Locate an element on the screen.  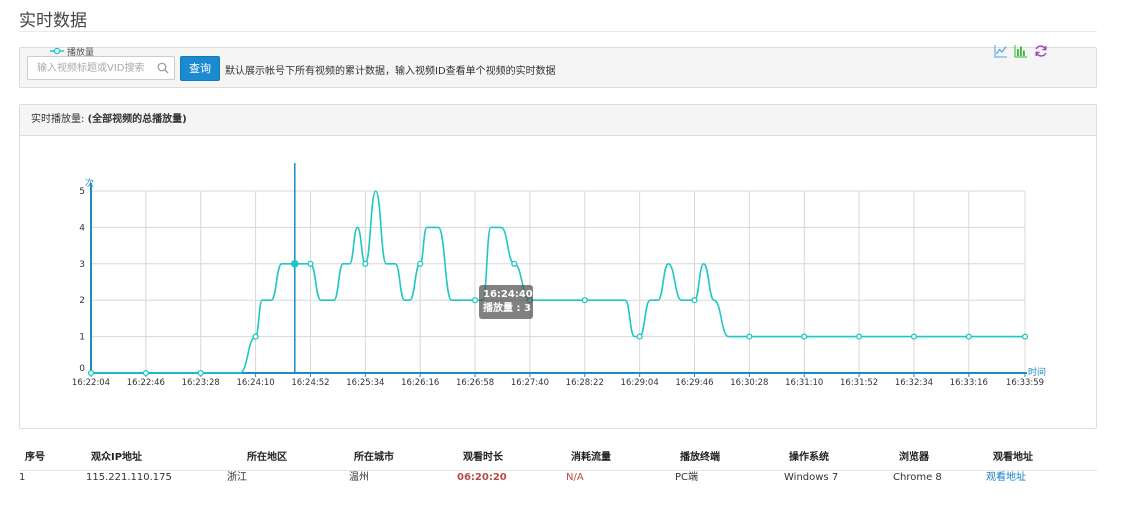
x-tick-label: 16:32:34 is located at coordinates (914, 383).